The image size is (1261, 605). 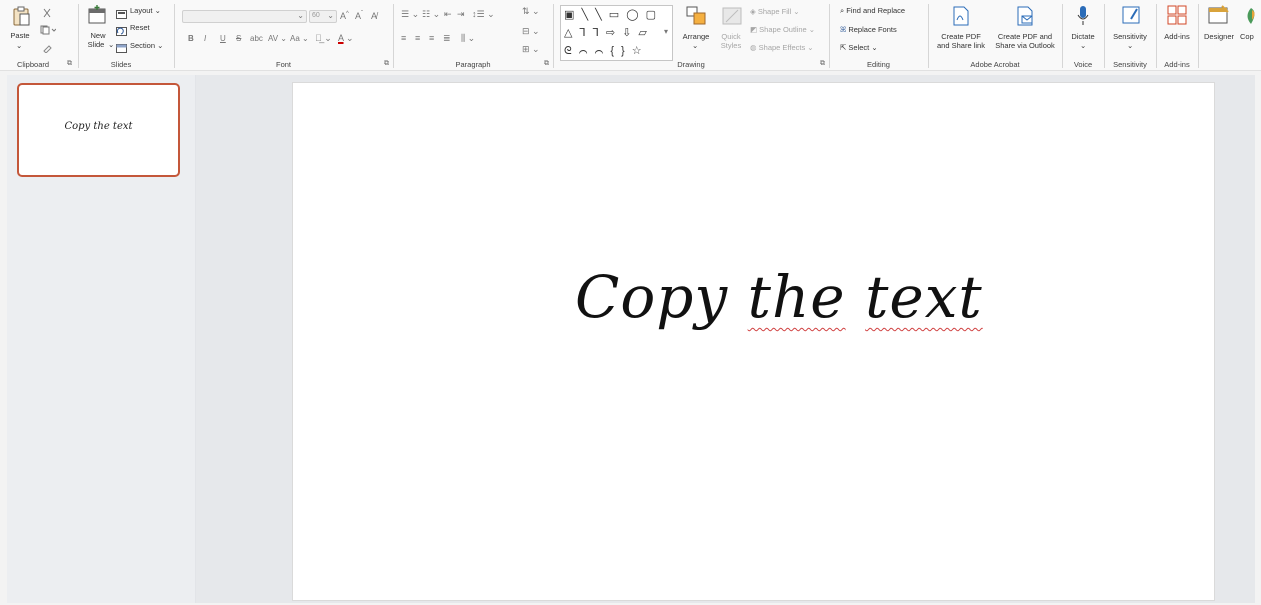 What do you see at coordinates (696, 36) in the screenshot?
I see `arrange-button: Arrange` at bounding box center [696, 36].